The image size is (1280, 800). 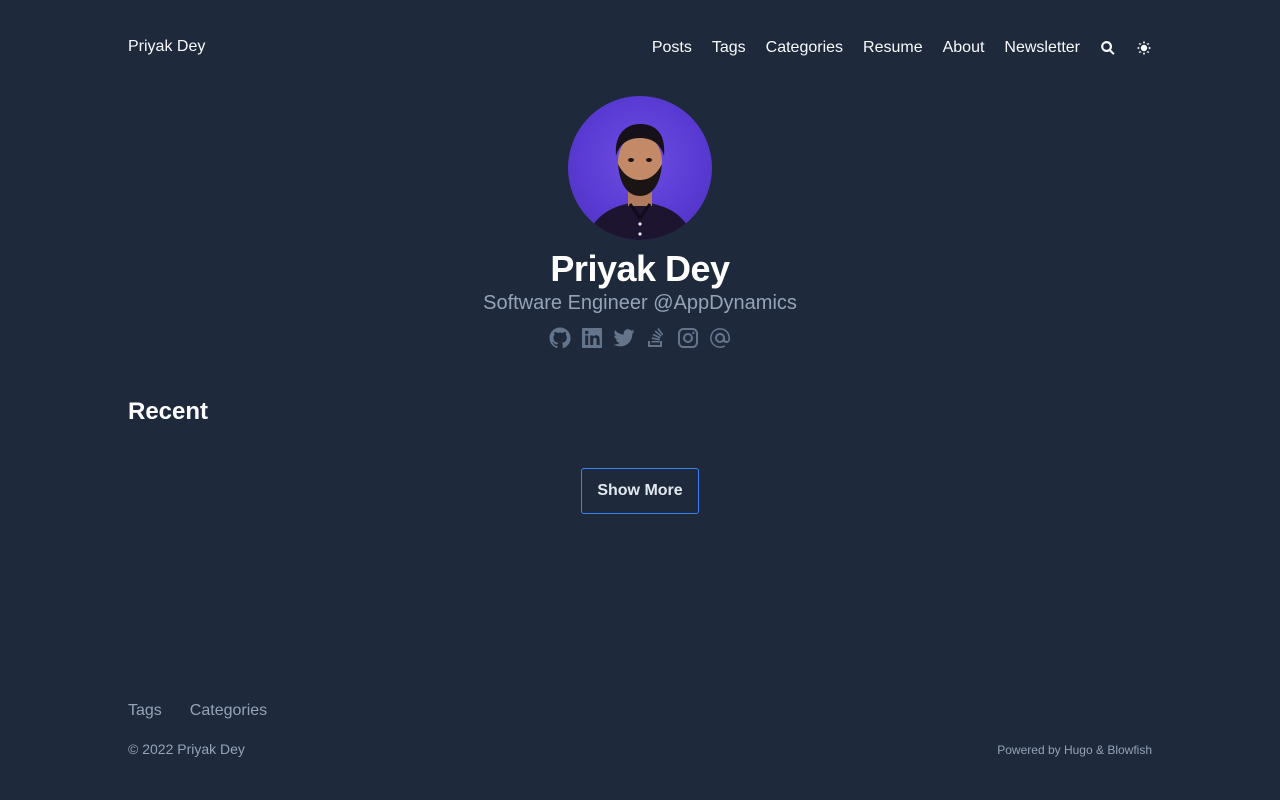 What do you see at coordinates (560, 338) in the screenshot?
I see `github-icon` at bounding box center [560, 338].